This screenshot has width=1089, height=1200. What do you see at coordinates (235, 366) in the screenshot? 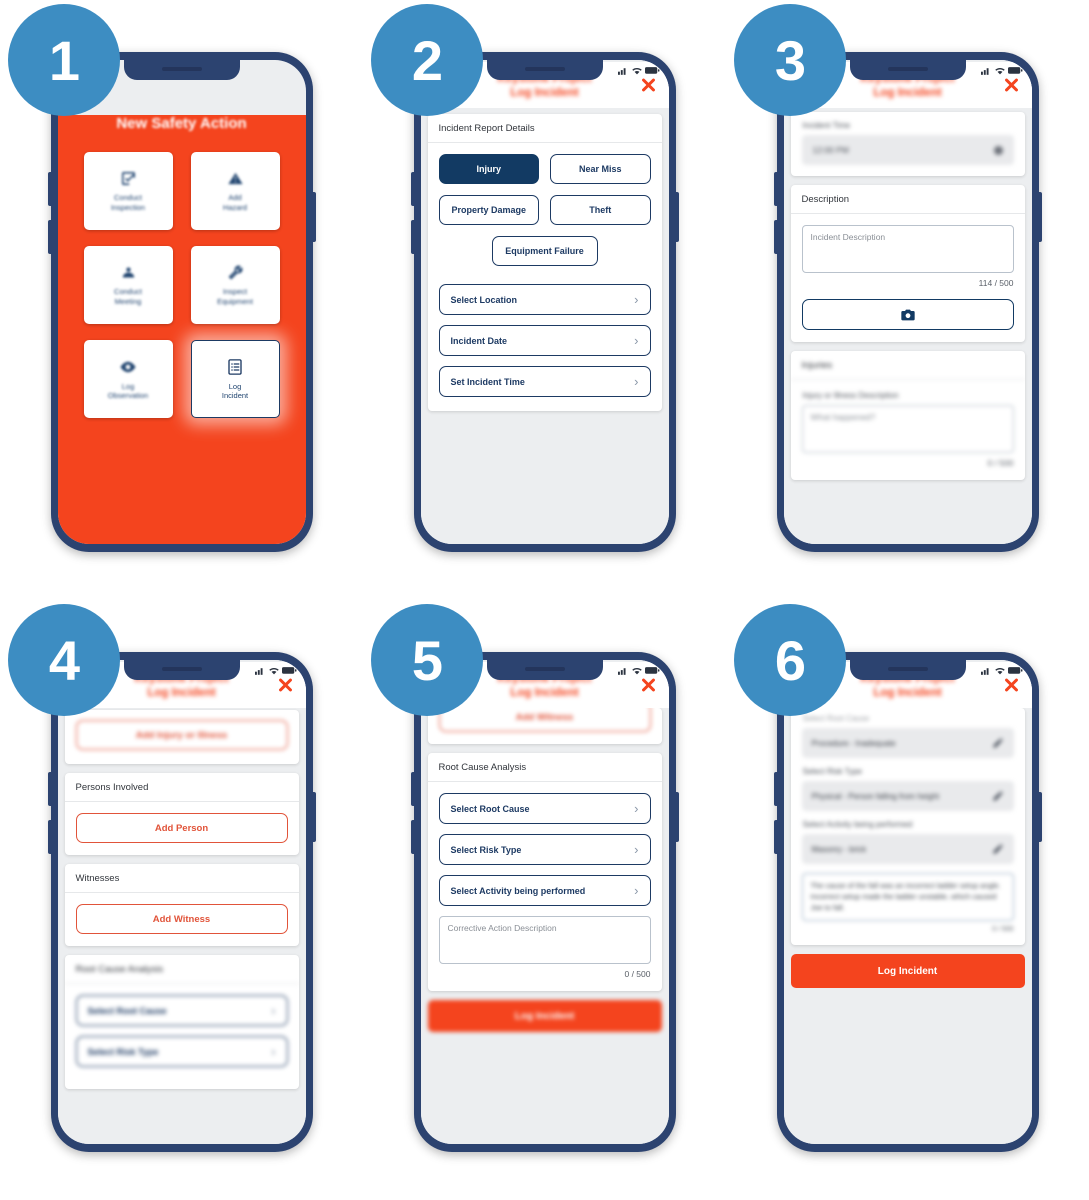
I see `list-document-icon` at bounding box center [235, 366].